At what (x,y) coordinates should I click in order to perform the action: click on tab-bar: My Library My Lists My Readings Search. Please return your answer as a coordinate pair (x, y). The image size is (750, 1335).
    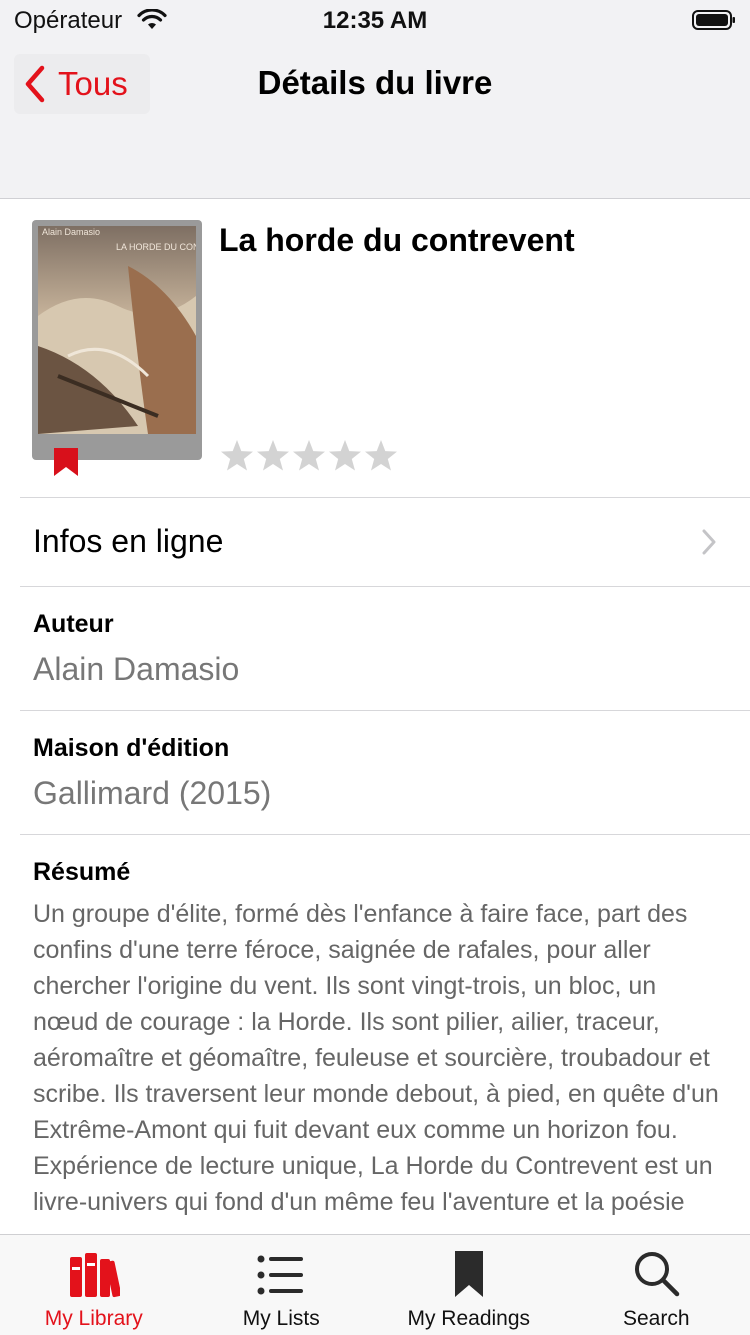
    Looking at the image, I should click on (375, 1284).